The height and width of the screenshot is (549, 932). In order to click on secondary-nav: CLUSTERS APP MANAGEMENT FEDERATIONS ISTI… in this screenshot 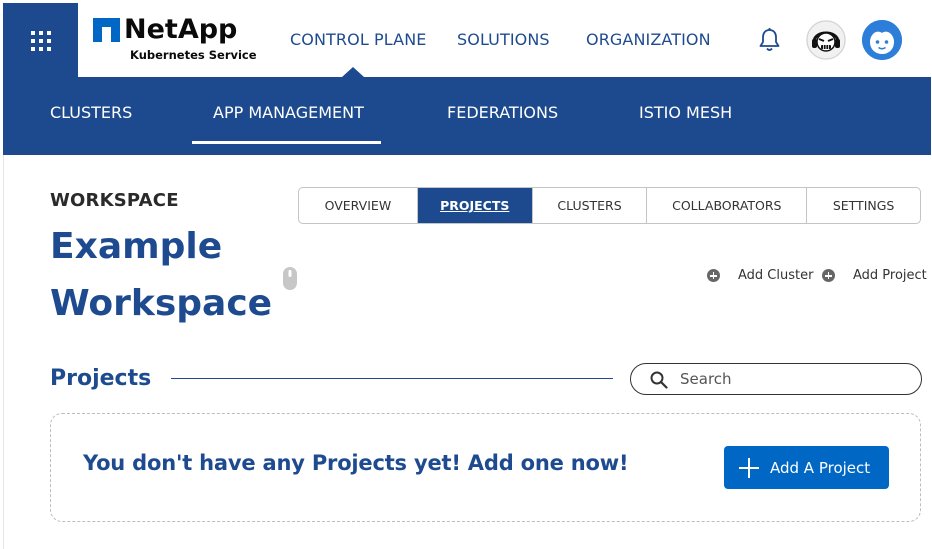, I will do `click(467, 116)`.